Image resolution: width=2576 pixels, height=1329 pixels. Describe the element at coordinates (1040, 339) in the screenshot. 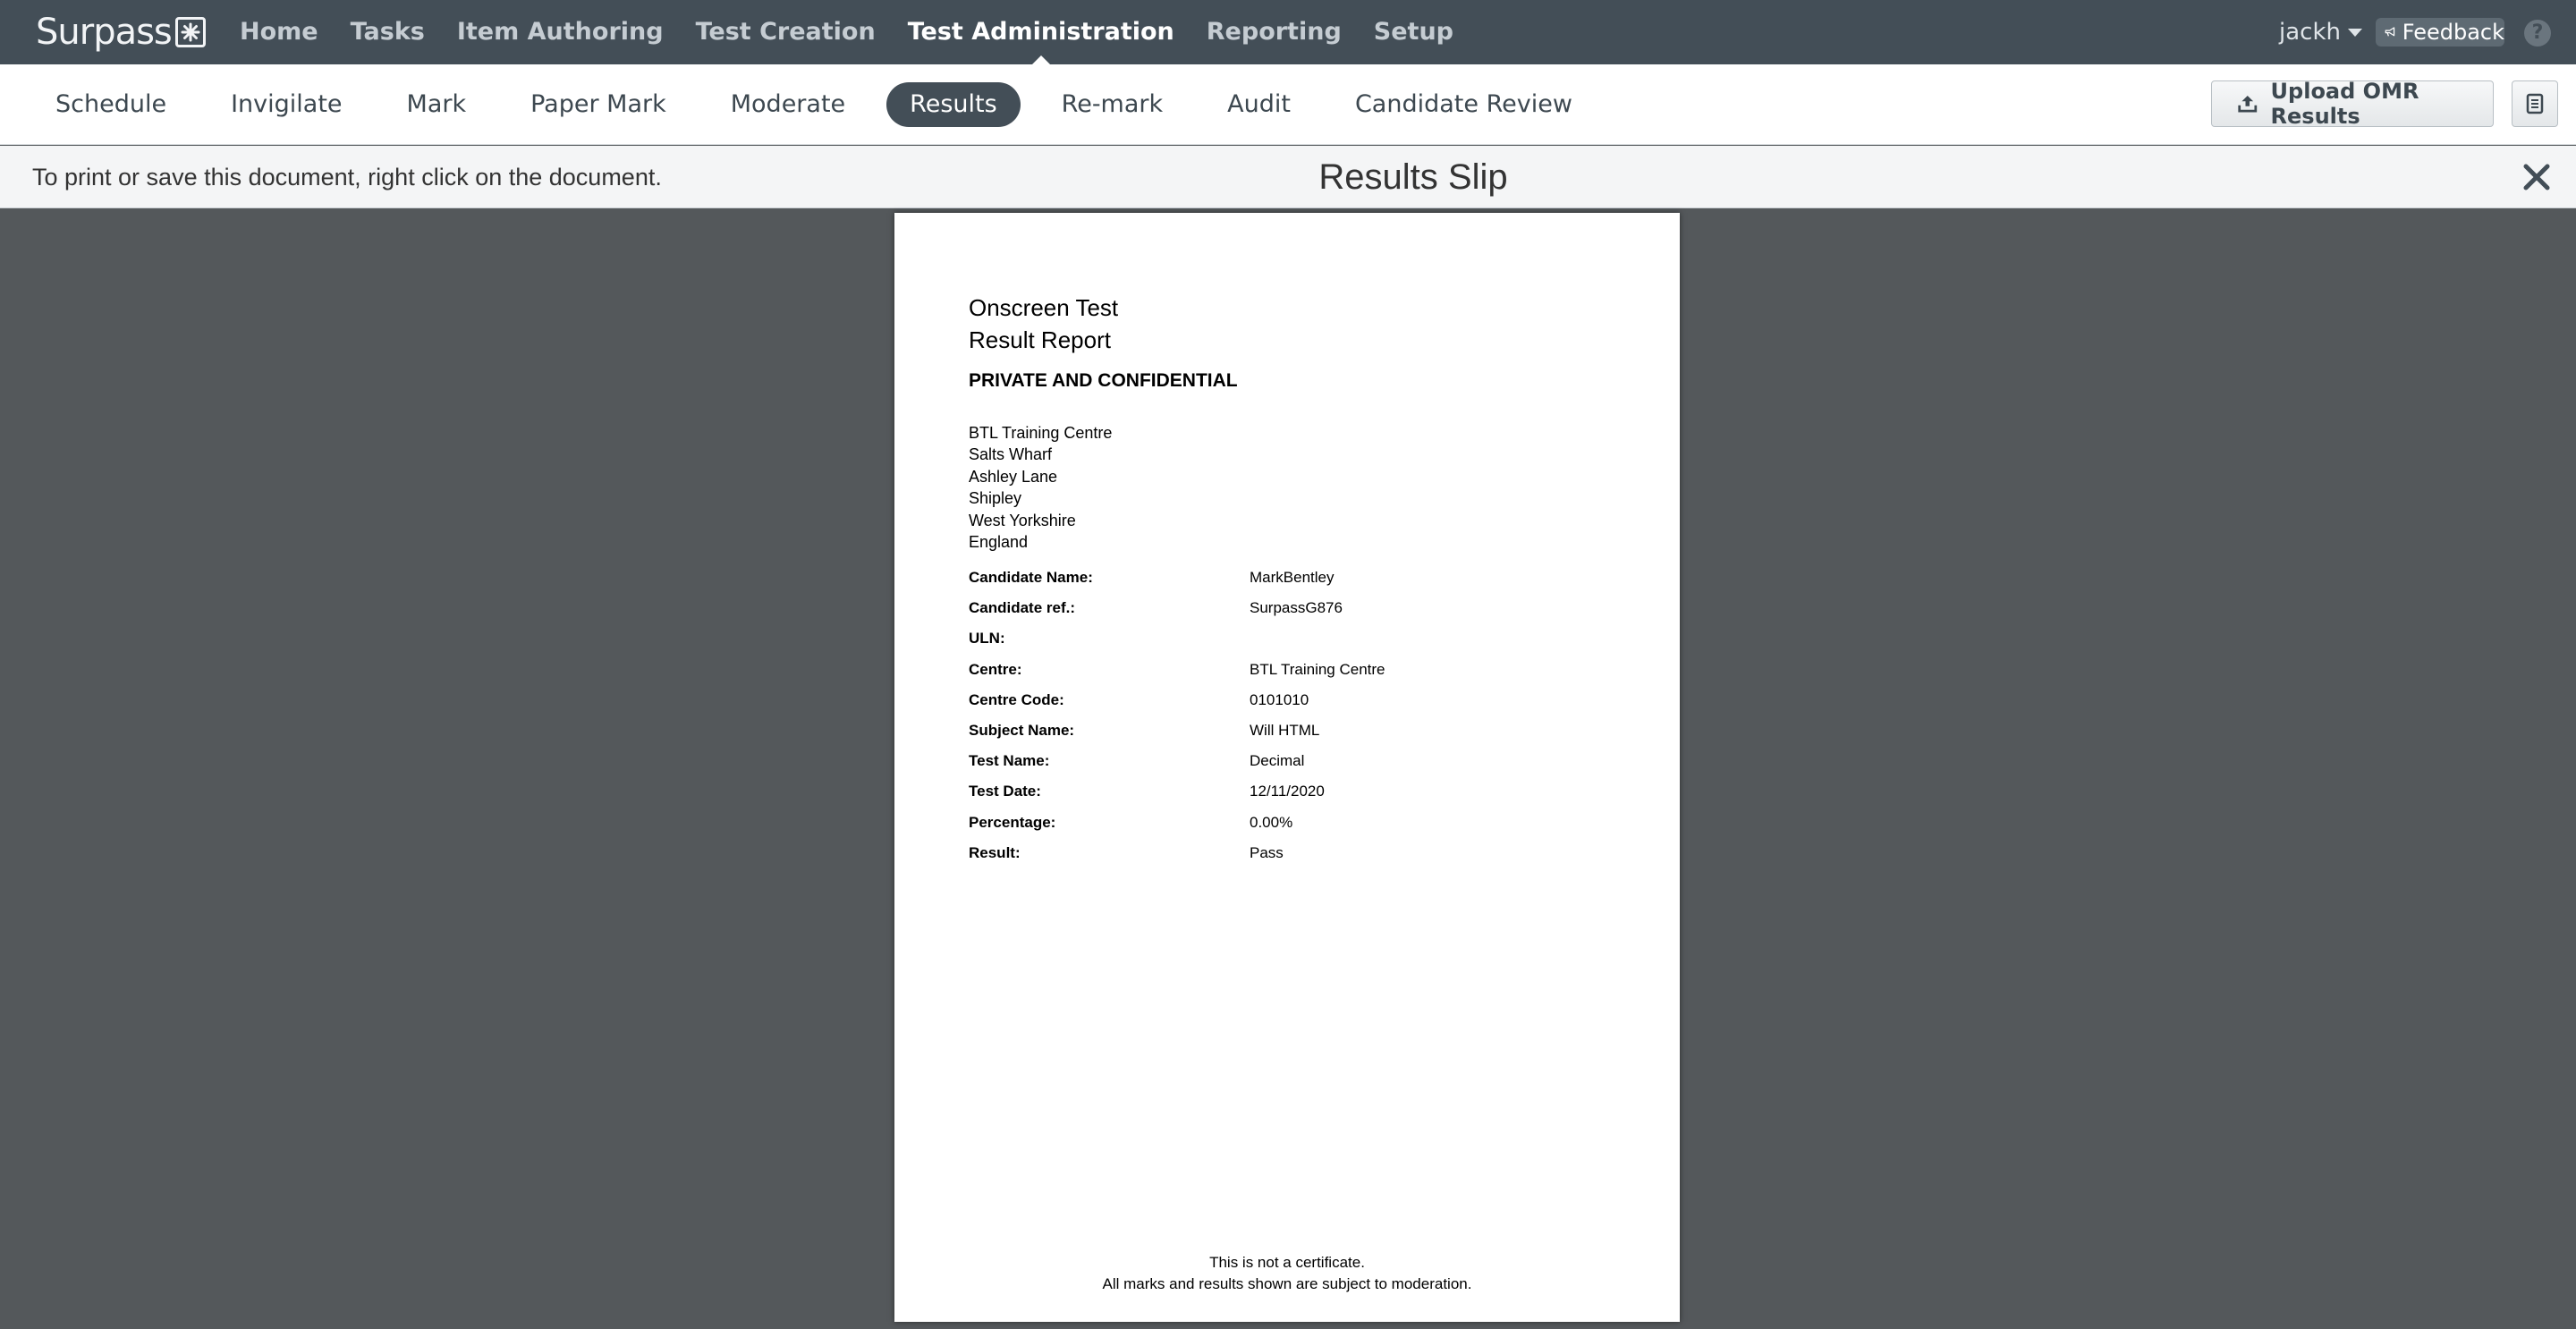

I see `report-title-line2: Result Report` at that location.